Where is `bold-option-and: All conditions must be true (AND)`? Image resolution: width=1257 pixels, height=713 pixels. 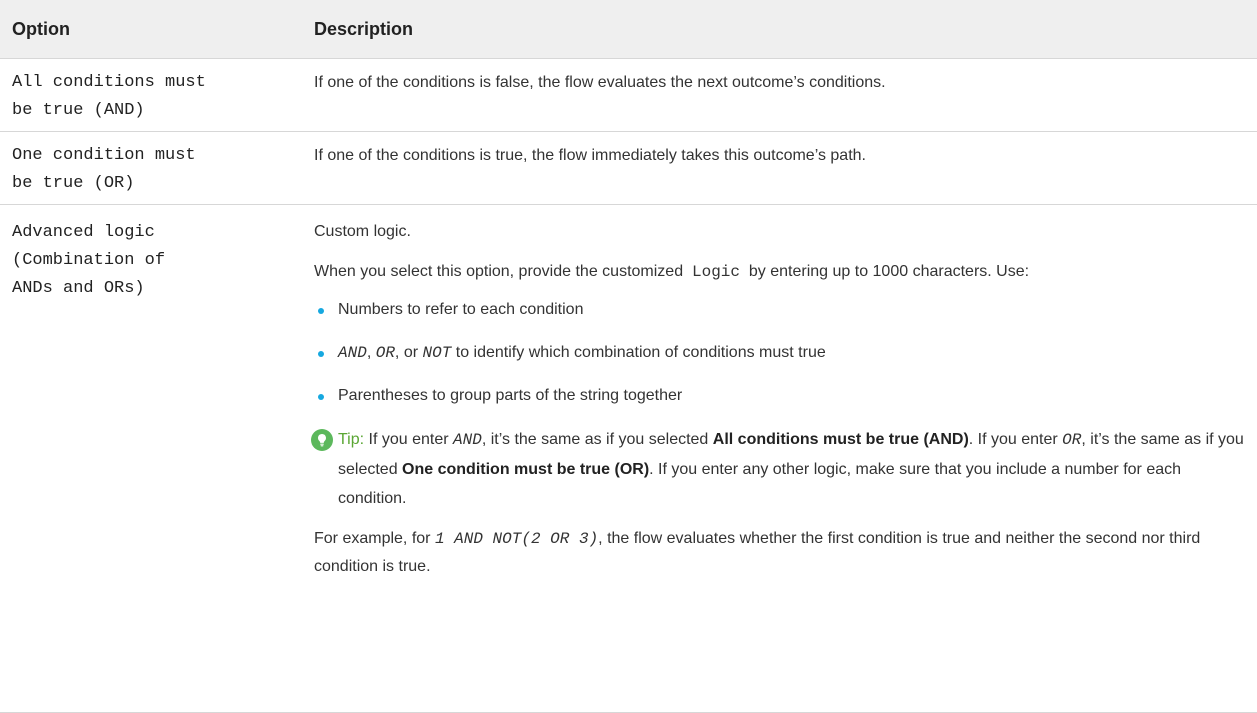 bold-option-and: All conditions must be true (AND) is located at coordinates (840, 439).